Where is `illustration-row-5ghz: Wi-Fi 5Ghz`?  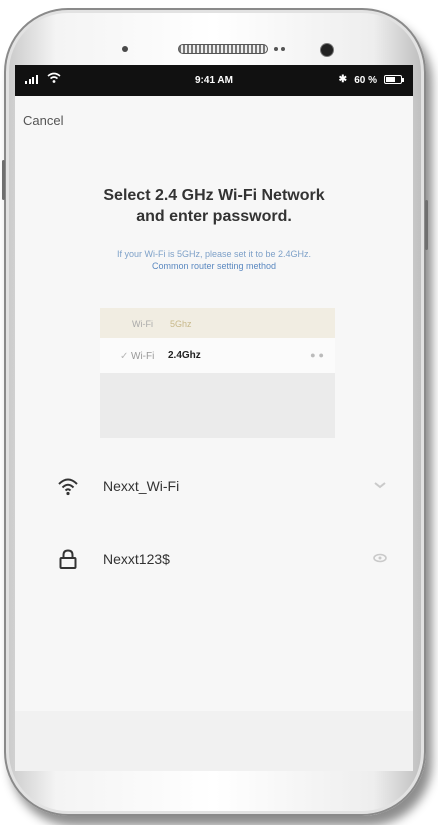 illustration-row-5ghz: Wi-Fi 5Ghz is located at coordinates (217, 323).